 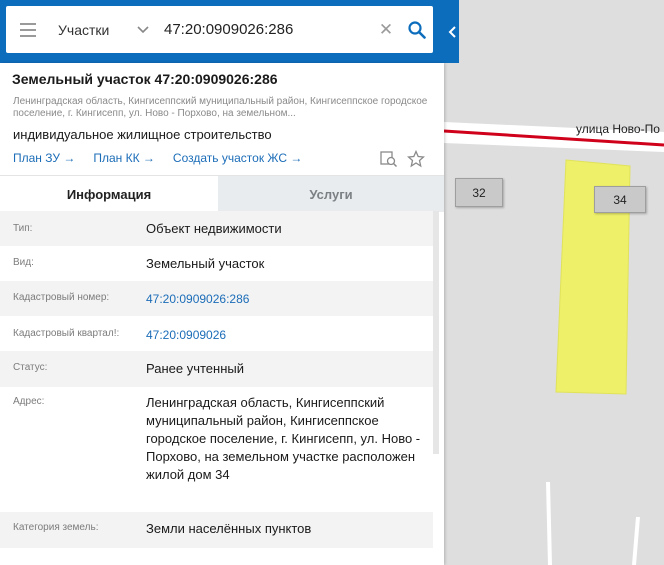 I want to click on object-use: индивидуальное жилищное строительство, so click(x=142, y=134).